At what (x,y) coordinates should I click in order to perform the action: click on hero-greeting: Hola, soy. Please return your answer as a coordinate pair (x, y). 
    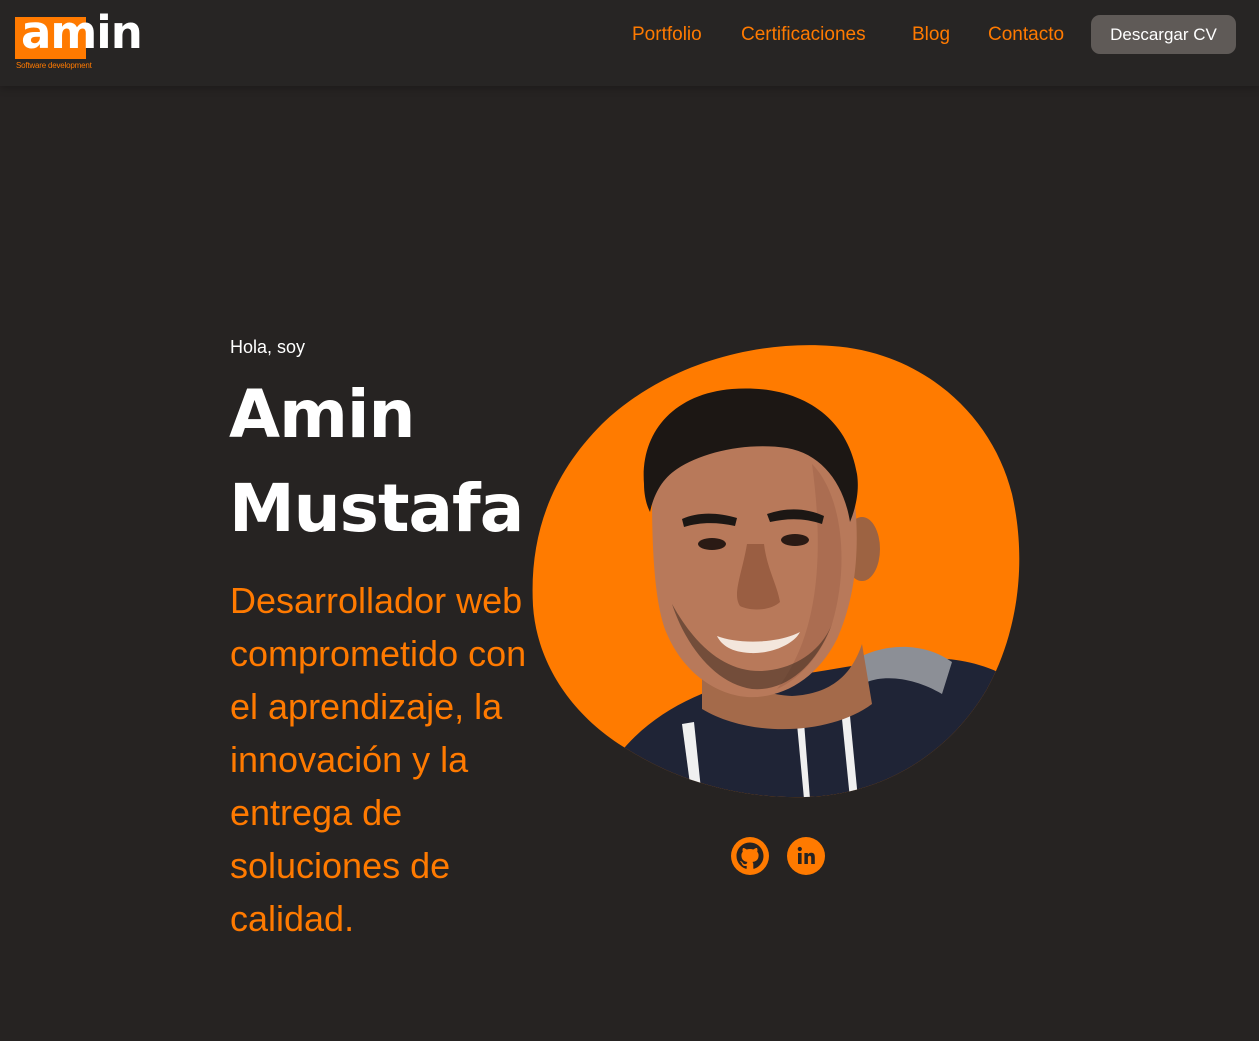
    Looking at the image, I should click on (268, 347).